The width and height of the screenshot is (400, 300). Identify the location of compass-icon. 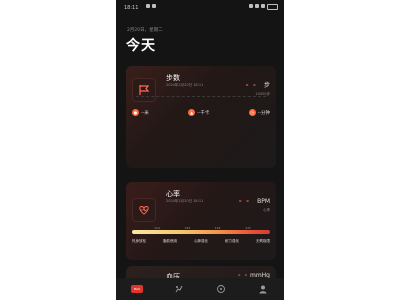
(221, 289).